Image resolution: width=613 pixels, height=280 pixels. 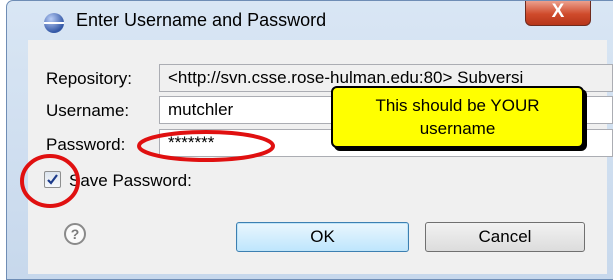 I want to click on app-icon, so click(x=54, y=23).